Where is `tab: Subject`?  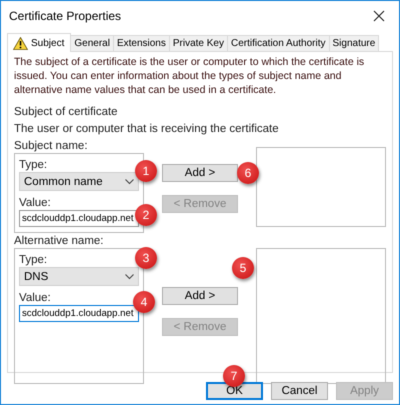 tab: Subject is located at coordinates (39, 42).